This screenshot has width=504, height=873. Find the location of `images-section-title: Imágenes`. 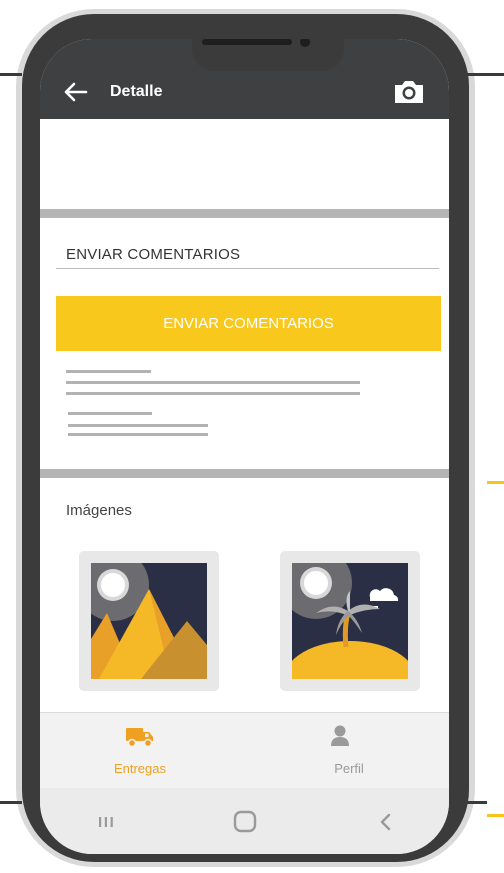

images-section-title: Imágenes is located at coordinates (99, 510).